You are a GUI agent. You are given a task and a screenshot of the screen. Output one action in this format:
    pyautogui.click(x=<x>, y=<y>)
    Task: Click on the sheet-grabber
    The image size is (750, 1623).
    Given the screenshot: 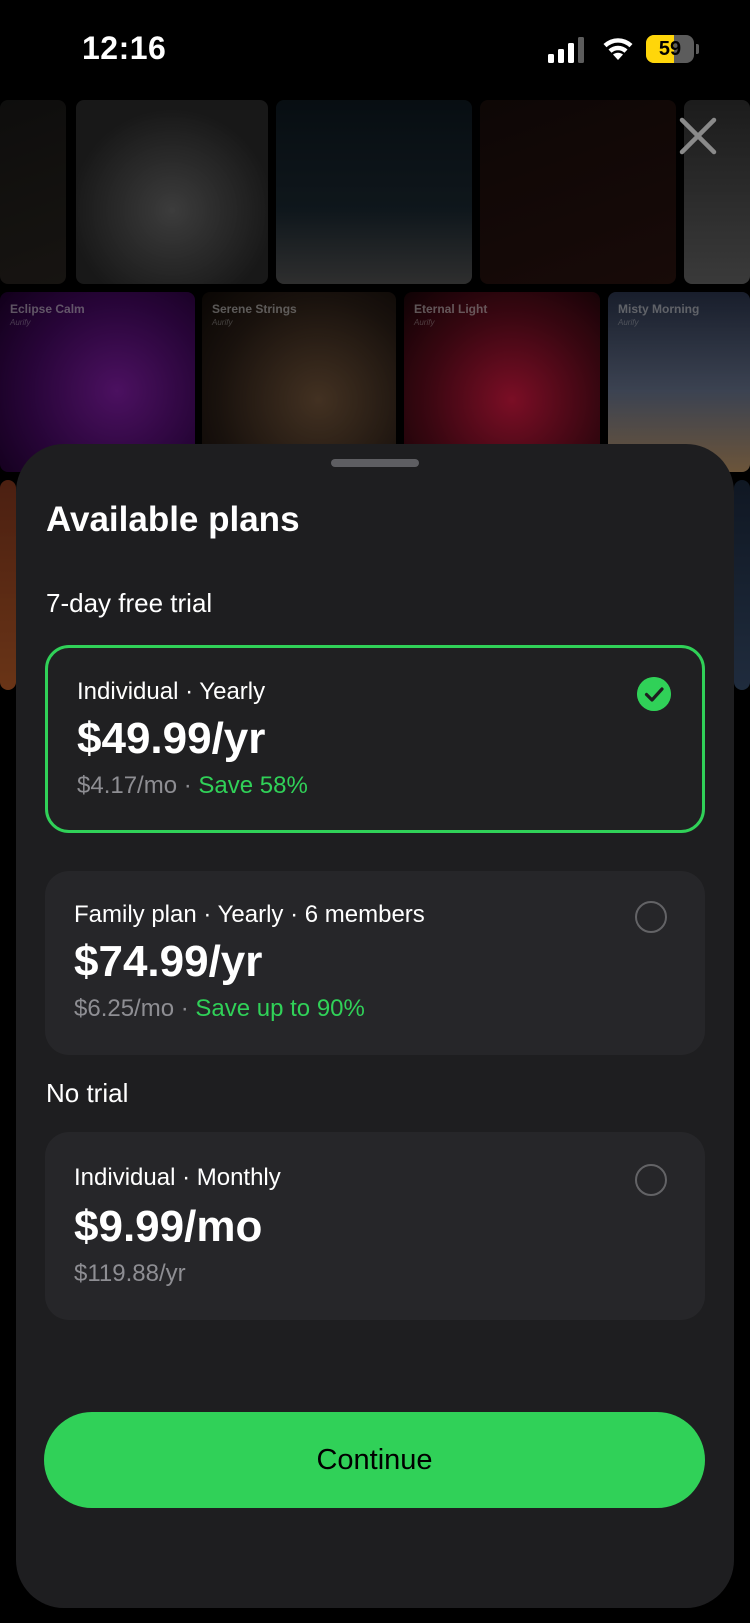 What is the action you would take?
    pyautogui.click(x=375, y=463)
    